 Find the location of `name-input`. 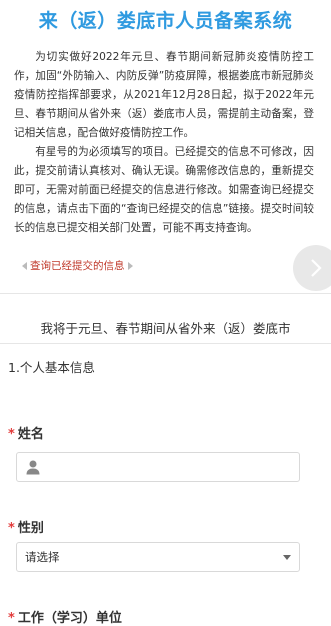

name-input is located at coordinates (158, 467).